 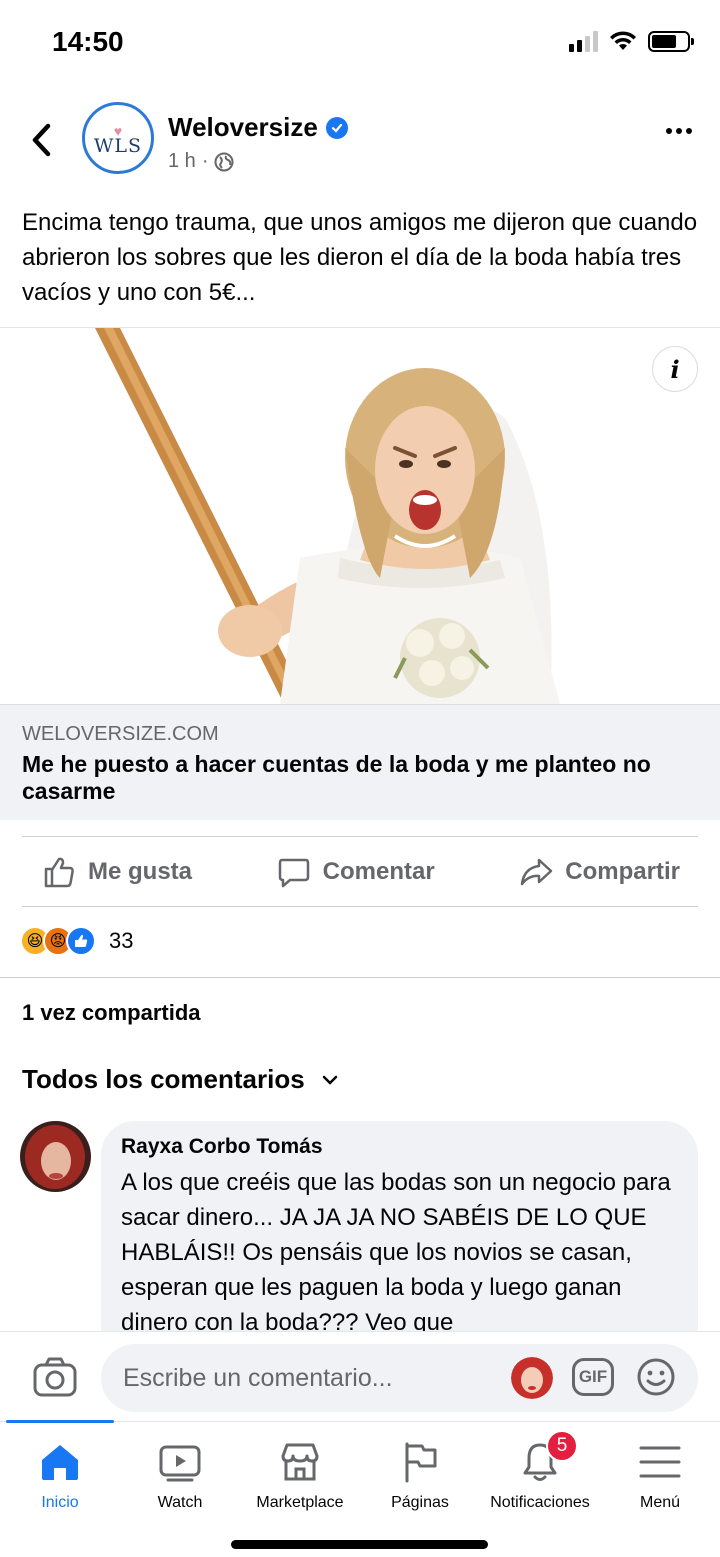 What do you see at coordinates (180, 1463) in the screenshot?
I see `watch-icon` at bounding box center [180, 1463].